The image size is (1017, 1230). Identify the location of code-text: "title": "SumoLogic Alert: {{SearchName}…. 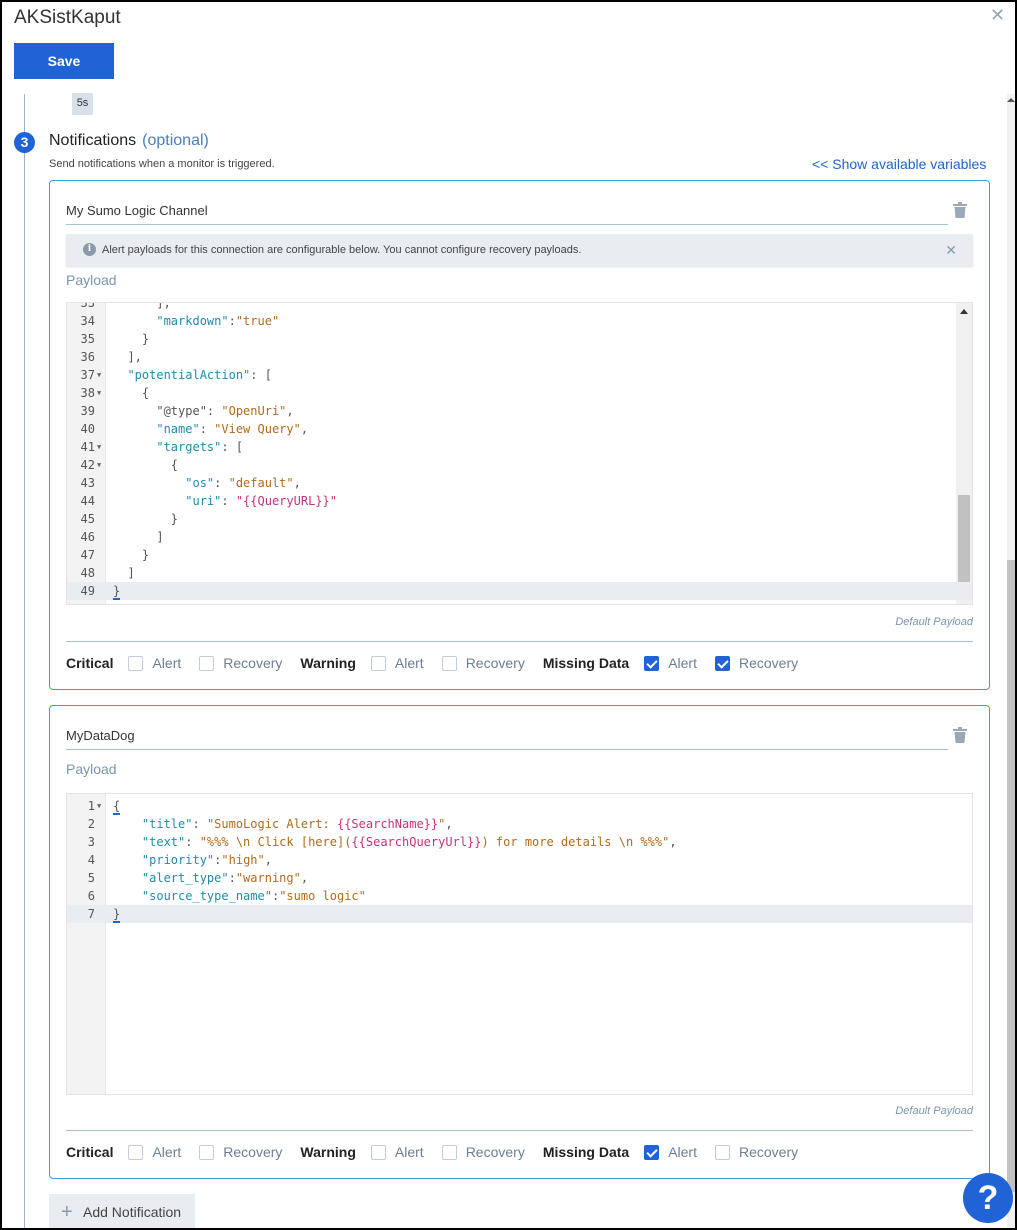
(283, 824).